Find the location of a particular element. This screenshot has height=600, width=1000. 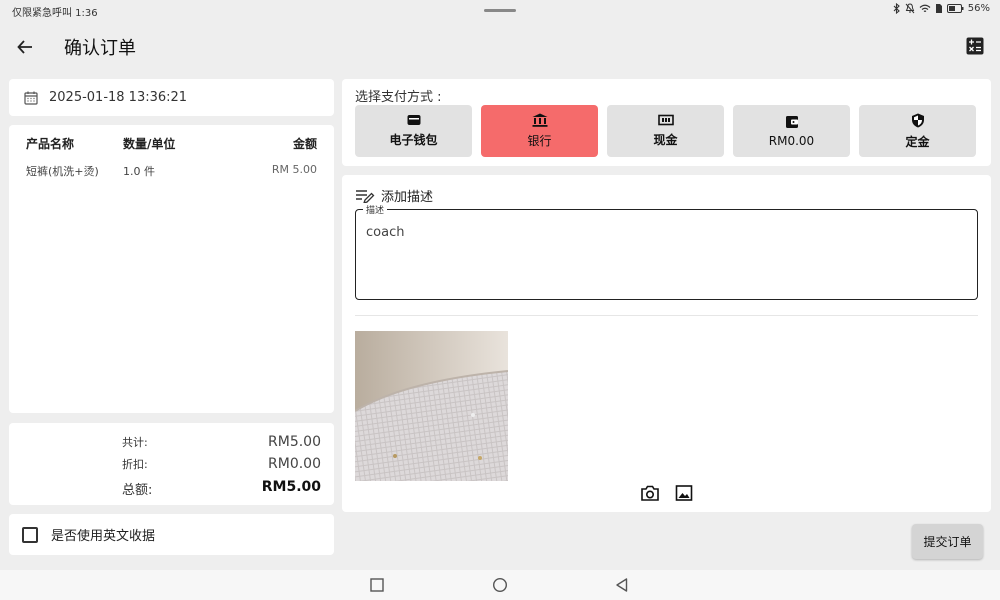

order-datetime: 2025-01-18 13:36:21 is located at coordinates (118, 97).